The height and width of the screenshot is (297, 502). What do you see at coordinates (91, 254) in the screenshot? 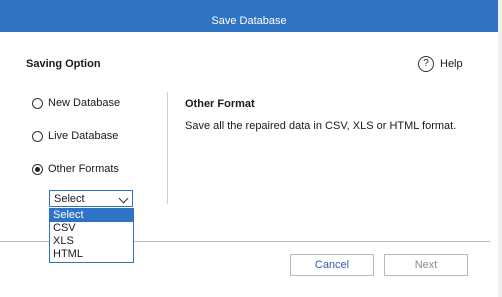
I see `dropdown-option-html: HTML` at bounding box center [91, 254].